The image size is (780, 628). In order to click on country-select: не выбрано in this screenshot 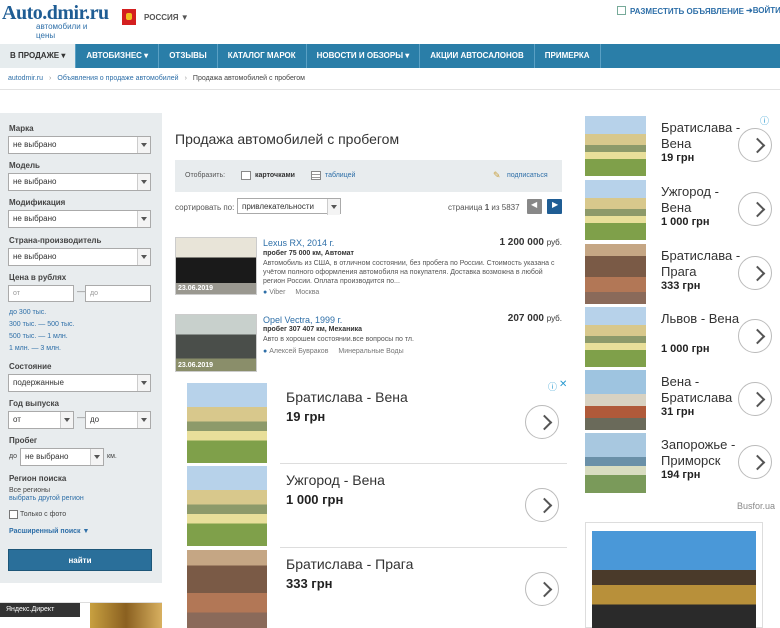, I will do `click(79, 257)`.